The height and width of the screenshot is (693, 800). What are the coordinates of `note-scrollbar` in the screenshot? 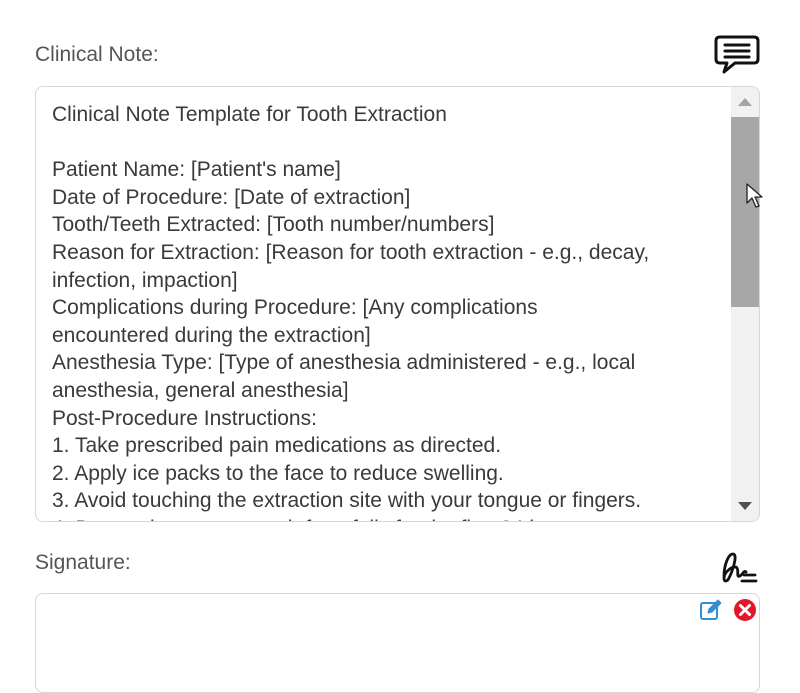 It's located at (745, 304).